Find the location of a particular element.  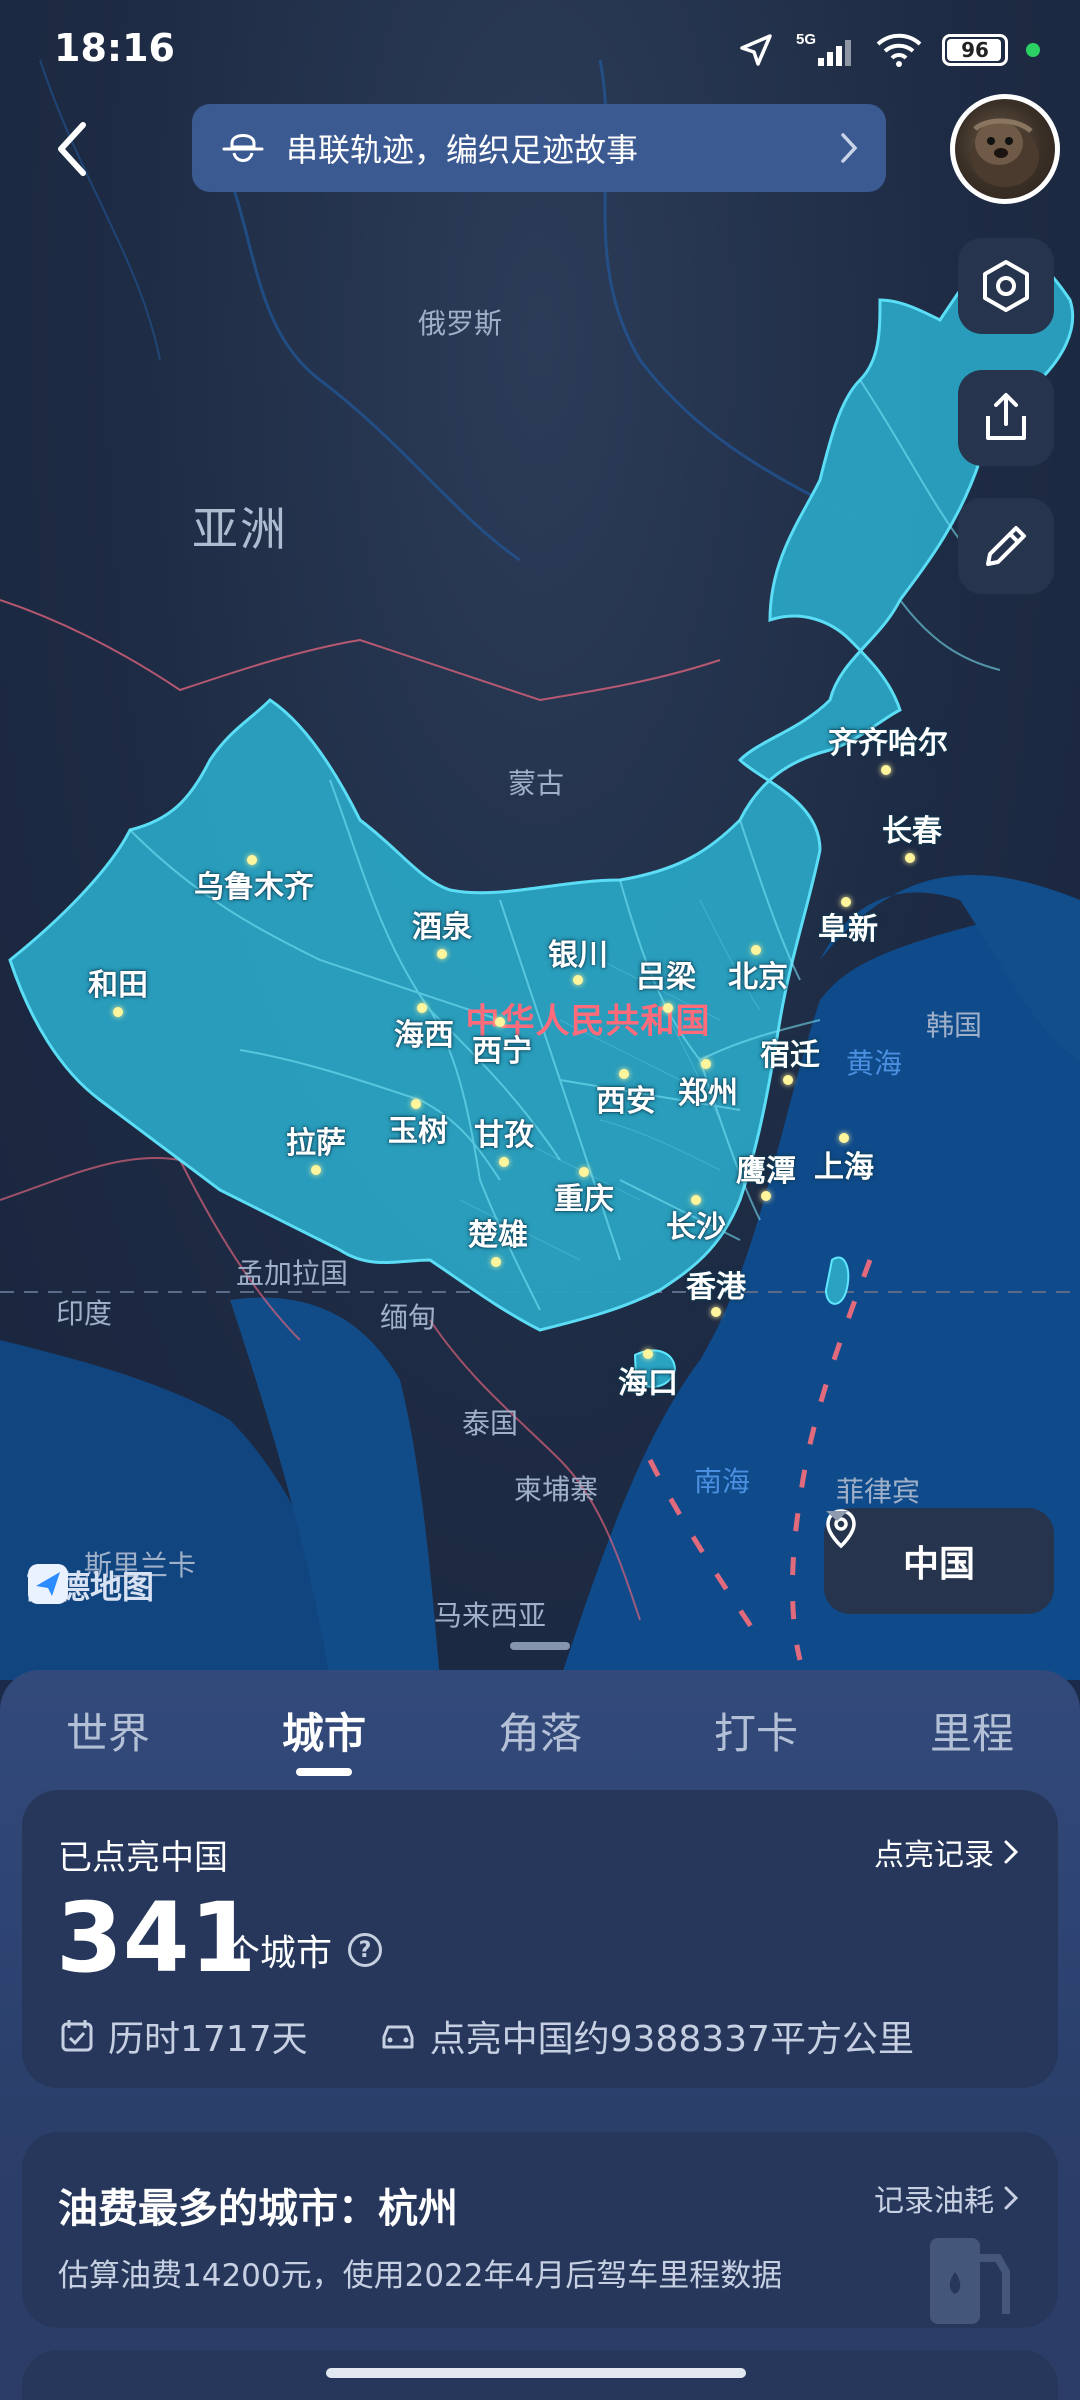

tab-world: 世界 is located at coordinates (108, 1730).